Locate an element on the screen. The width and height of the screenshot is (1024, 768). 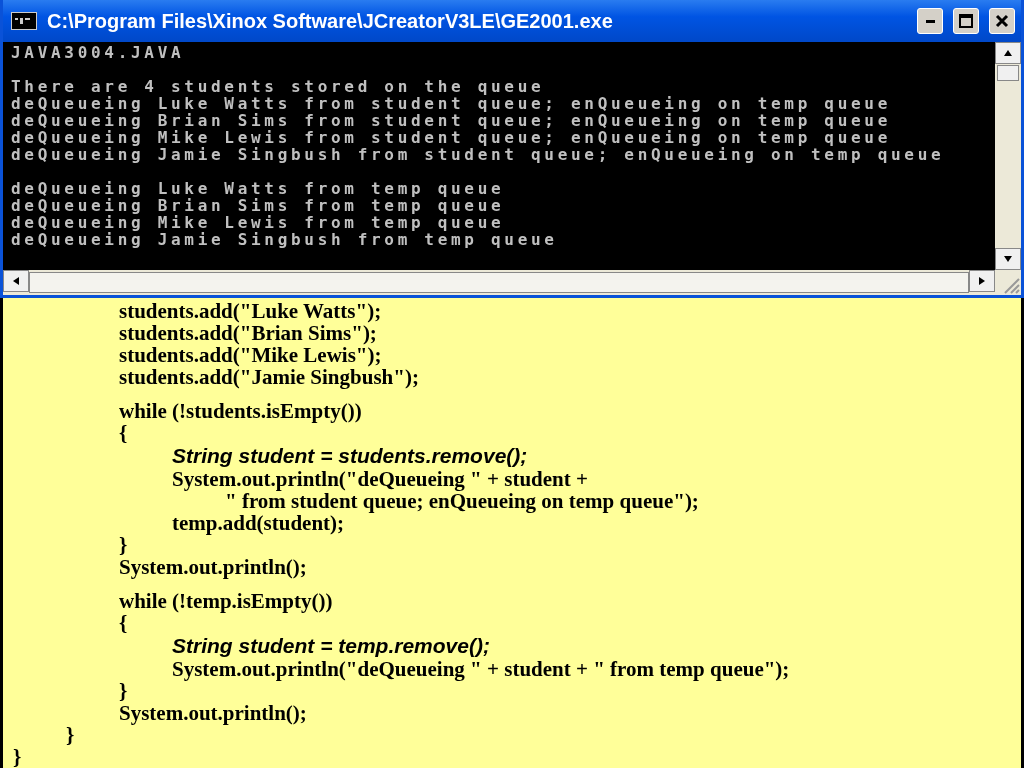
console-line: deQueueing Jamie Singbush from temp queue is located at coordinates (285, 239).